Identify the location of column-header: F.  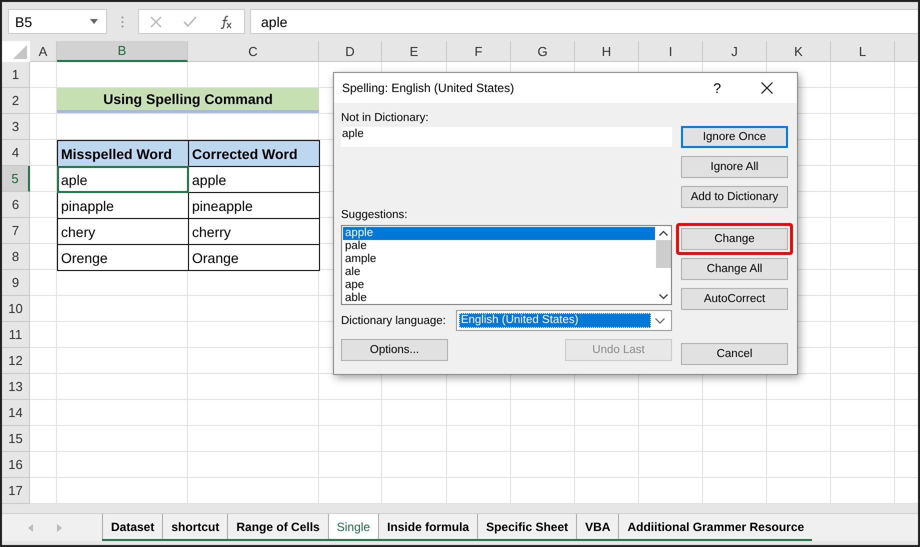
(479, 51).